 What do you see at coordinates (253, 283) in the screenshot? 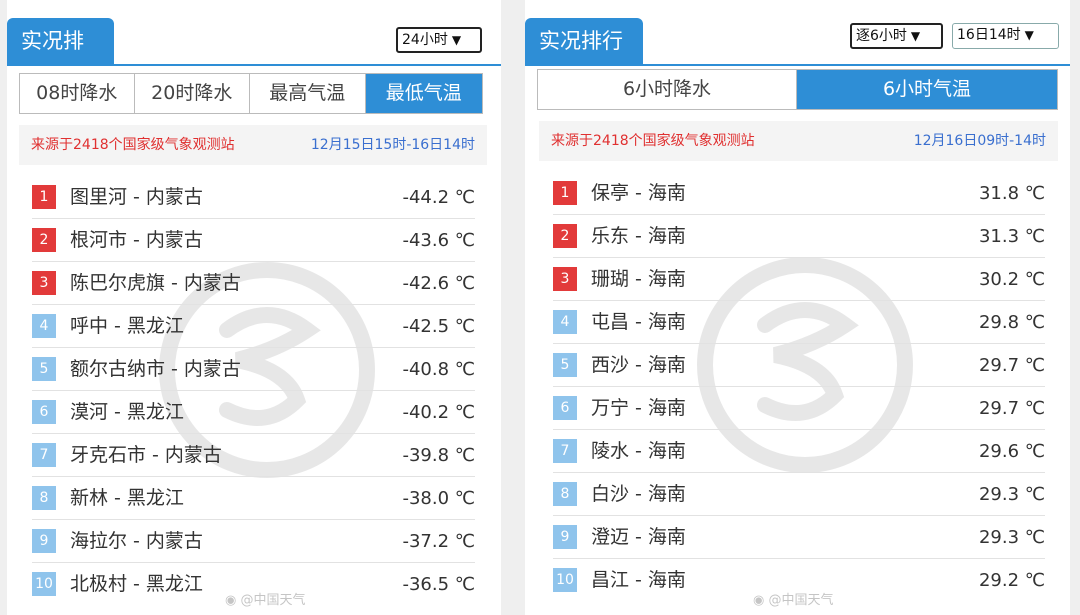
I see `table-row: 3 陈巴尔虎旗 - 内蒙古 -42.6 ℃` at bounding box center [253, 283].